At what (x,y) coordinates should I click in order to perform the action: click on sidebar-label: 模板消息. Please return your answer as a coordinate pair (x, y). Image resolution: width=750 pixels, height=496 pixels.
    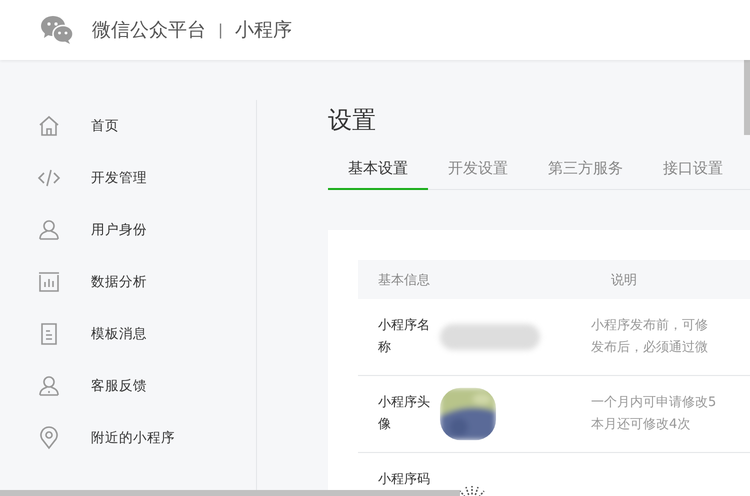
    Looking at the image, I should click on (119, 334).